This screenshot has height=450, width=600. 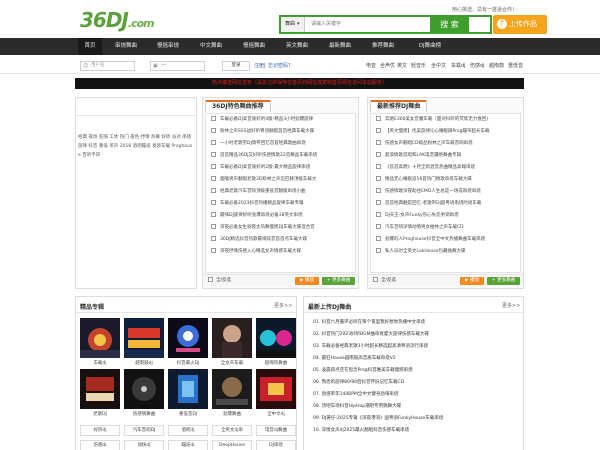 I want to click on search-button: 搜 索, so click(x=449, y=24).